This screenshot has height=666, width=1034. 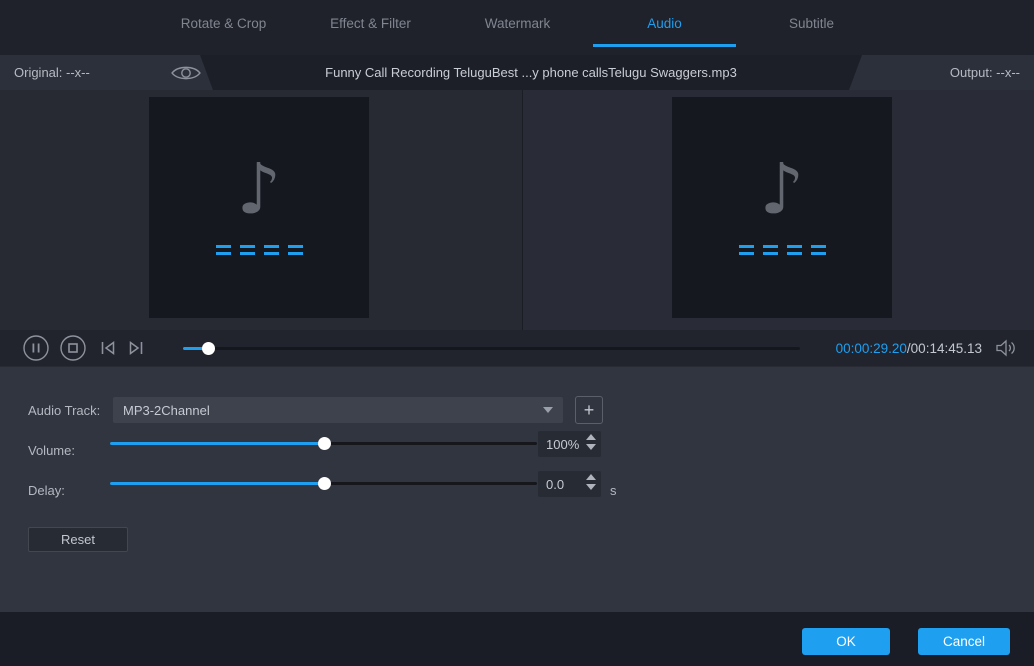 I want to click on volume-thumb, so click(x=324, y=443).